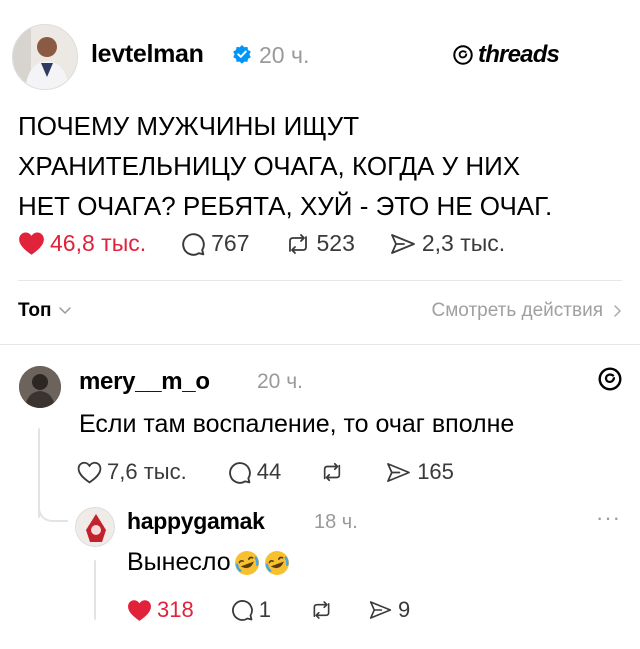 The image size is (640, 649). Describe the element at coordinates (147, 54) in the screenshot. I see `post-author-username: levtelman` at that location.